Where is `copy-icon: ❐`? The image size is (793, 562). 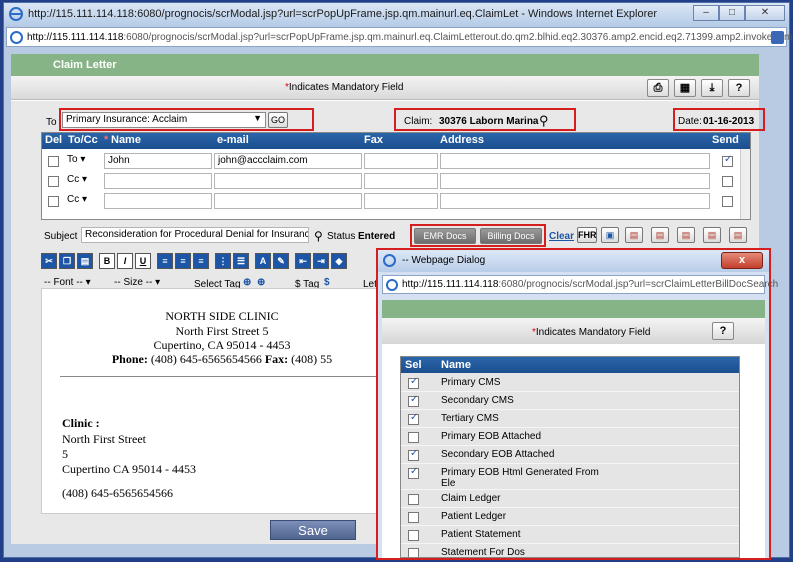
copy-icon: ❐ is located at coordinates (67, 261).